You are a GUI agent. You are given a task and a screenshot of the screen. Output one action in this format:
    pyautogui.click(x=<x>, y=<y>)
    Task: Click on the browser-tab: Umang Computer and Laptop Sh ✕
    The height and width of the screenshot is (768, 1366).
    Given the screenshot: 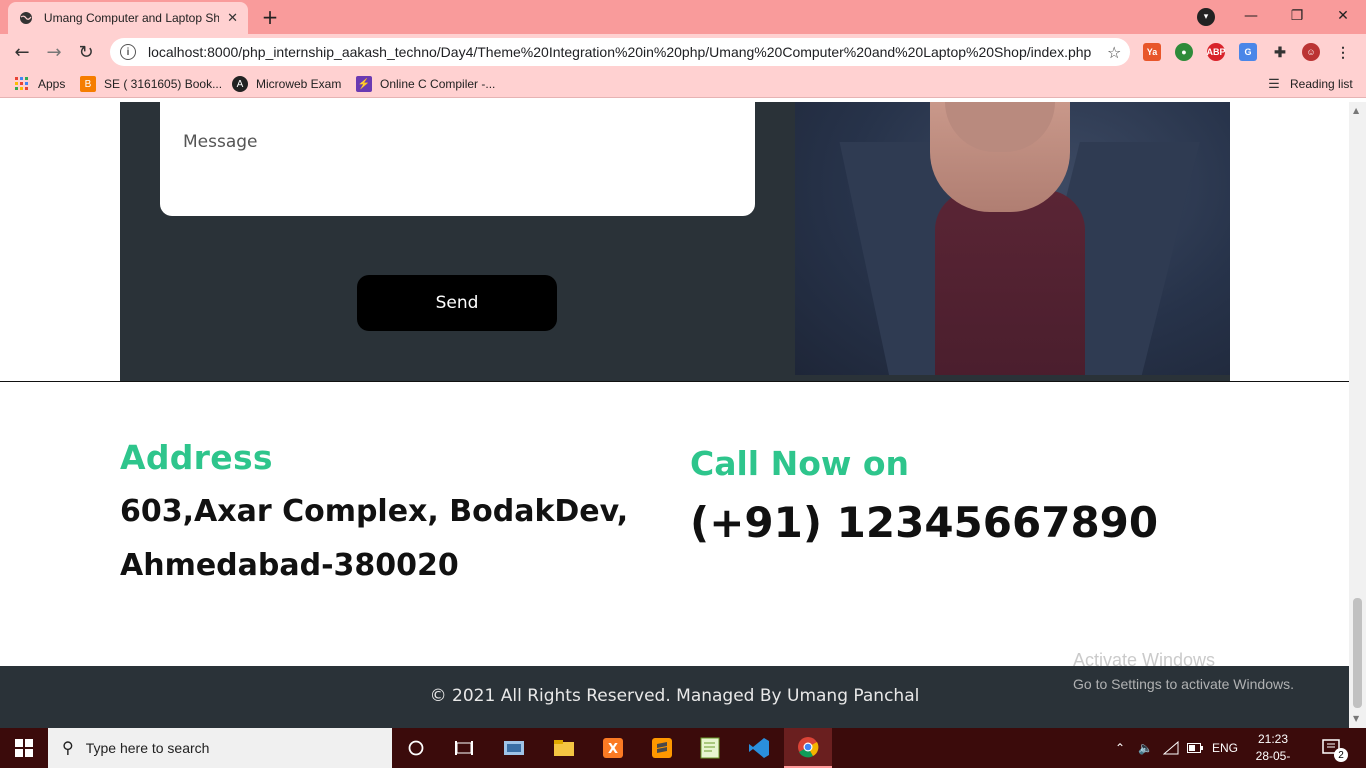 What is the action you would take?
    pyautogui.click(x=128, y=18)
    